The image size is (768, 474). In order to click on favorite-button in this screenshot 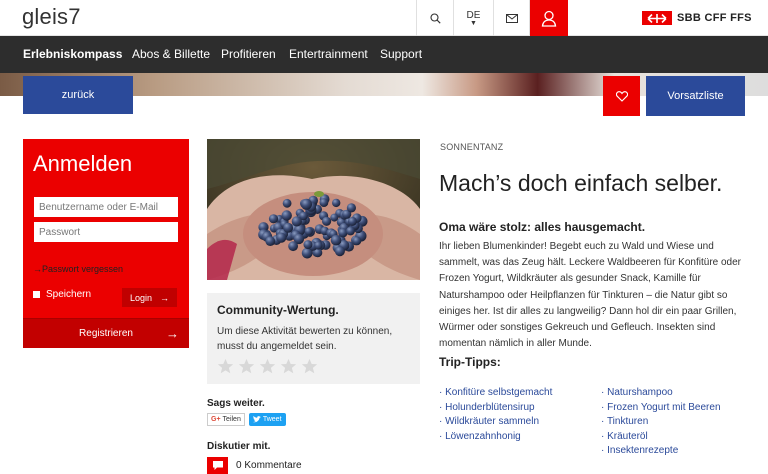, I will do `click(621, 96)`.